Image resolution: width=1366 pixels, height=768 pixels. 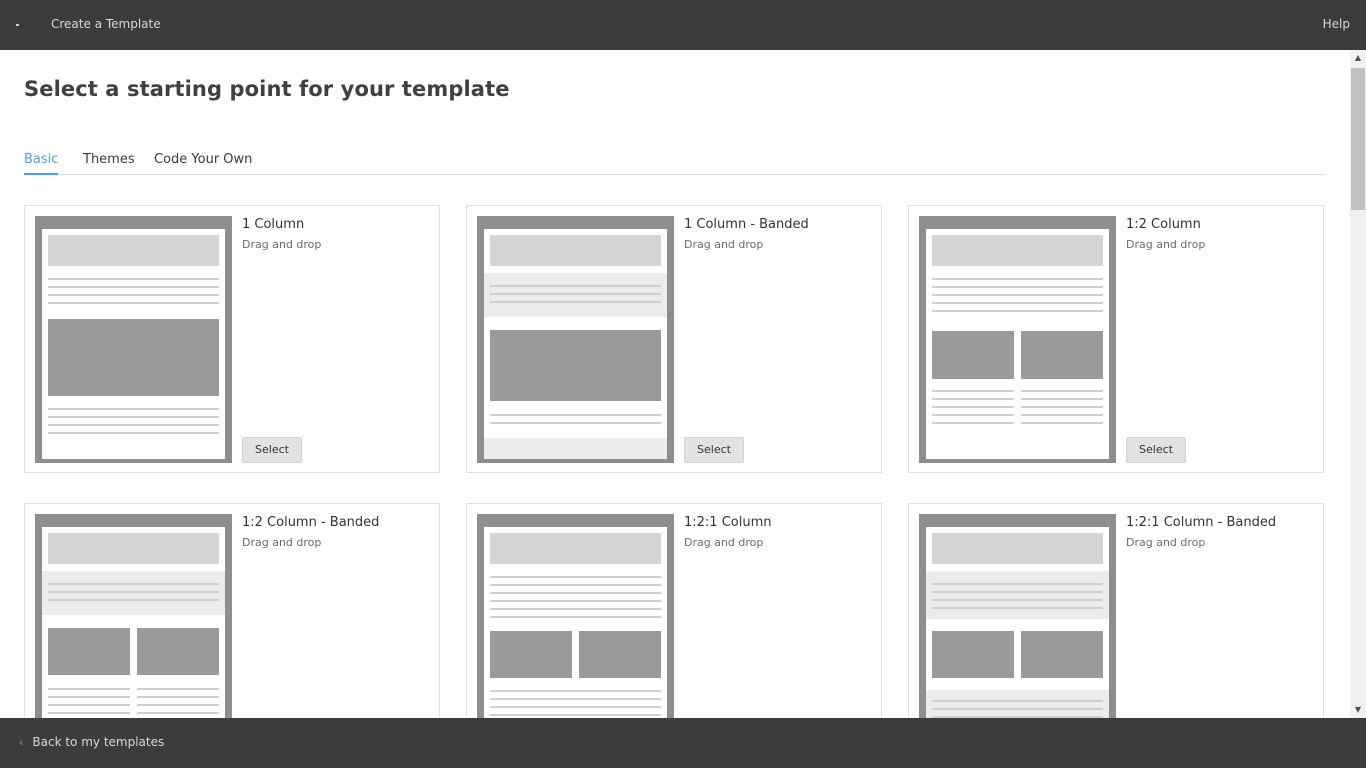 I want to click on app-title: Create a Template, so click(x=106, y=24).